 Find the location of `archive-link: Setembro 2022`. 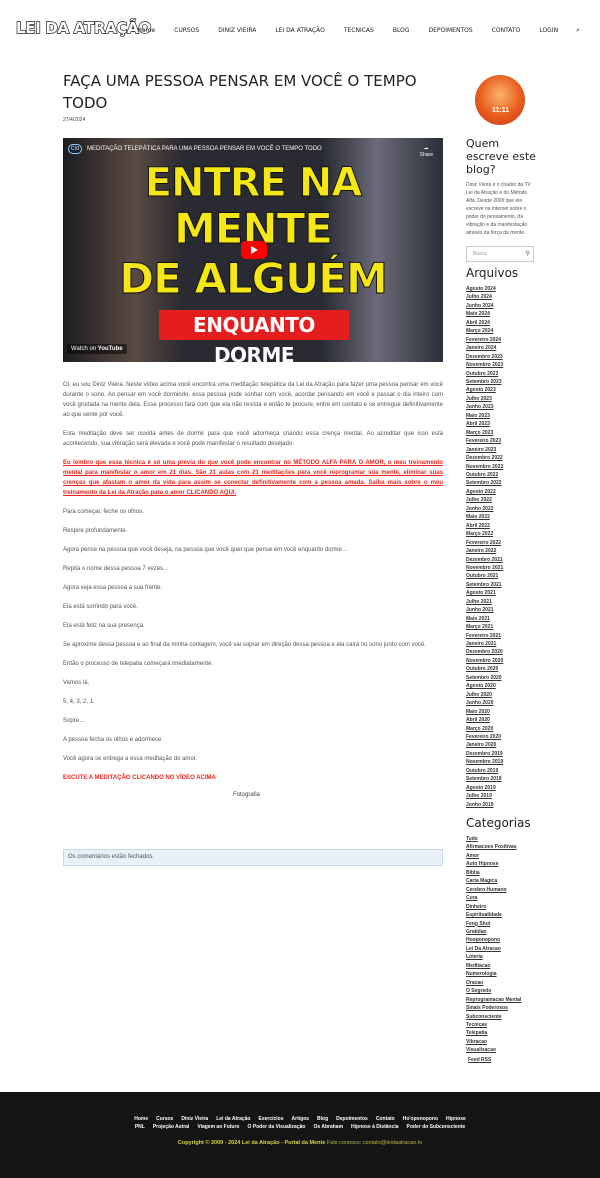

archive-link: Setembro 2022 is located at coordinates (501, 483).